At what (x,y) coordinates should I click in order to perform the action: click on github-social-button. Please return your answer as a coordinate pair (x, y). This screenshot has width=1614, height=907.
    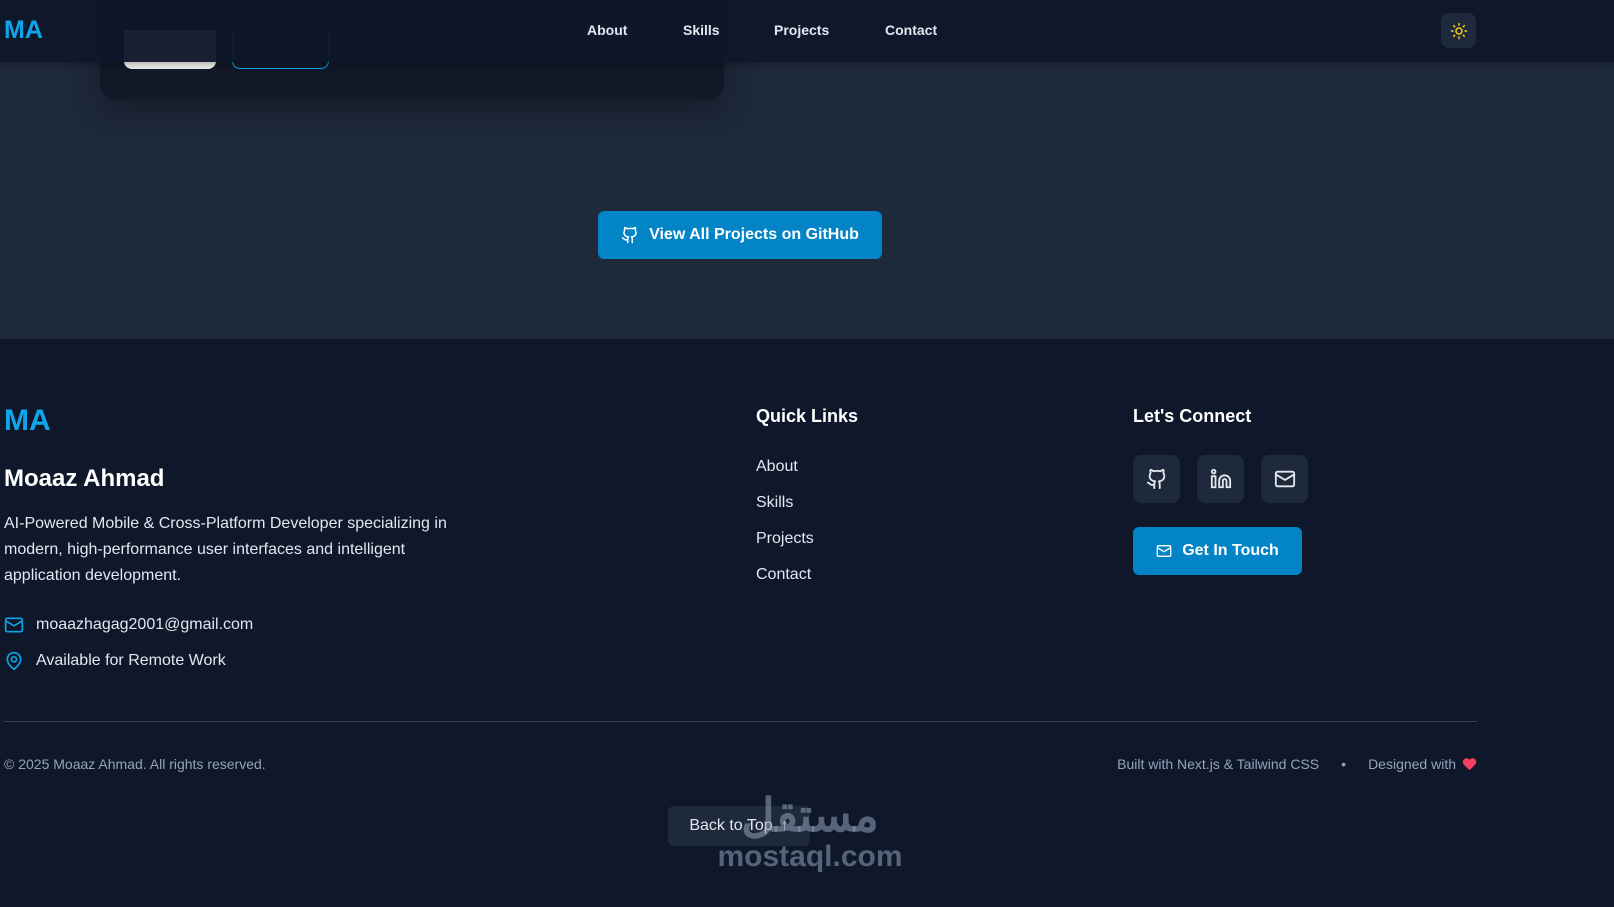
    Looking at the image, I should click on (1156, 479).